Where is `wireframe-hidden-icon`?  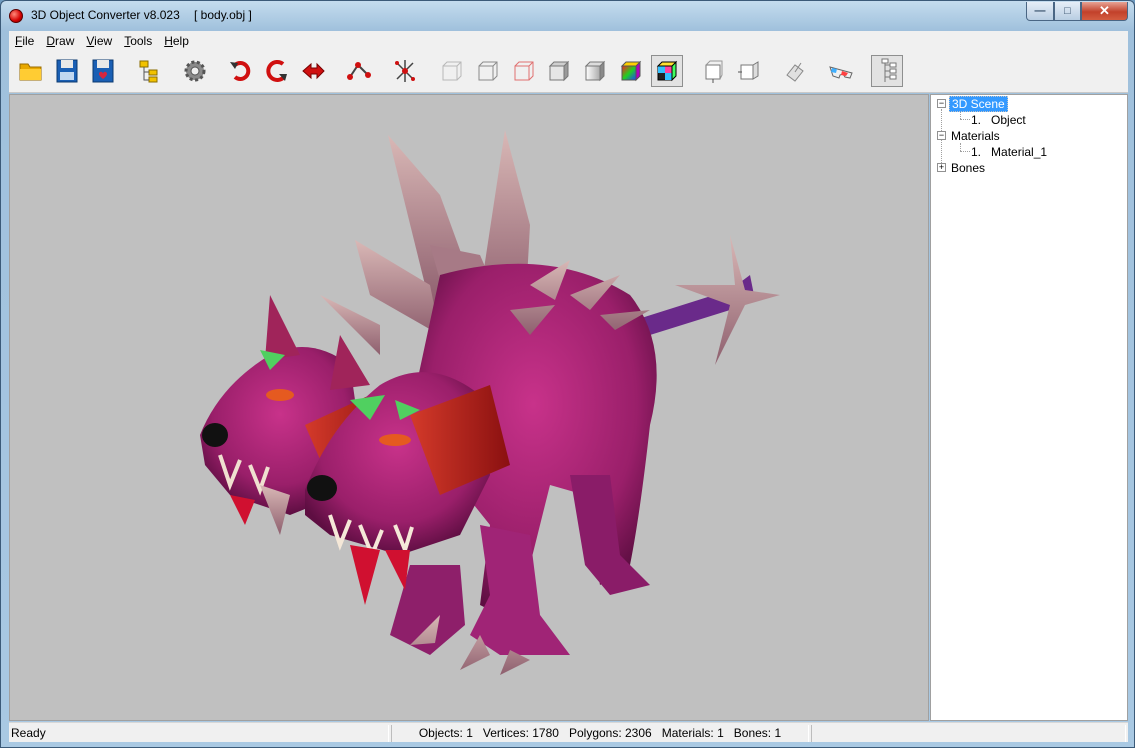 wireframe-hidden-icon is located at coordinates (488, 71).